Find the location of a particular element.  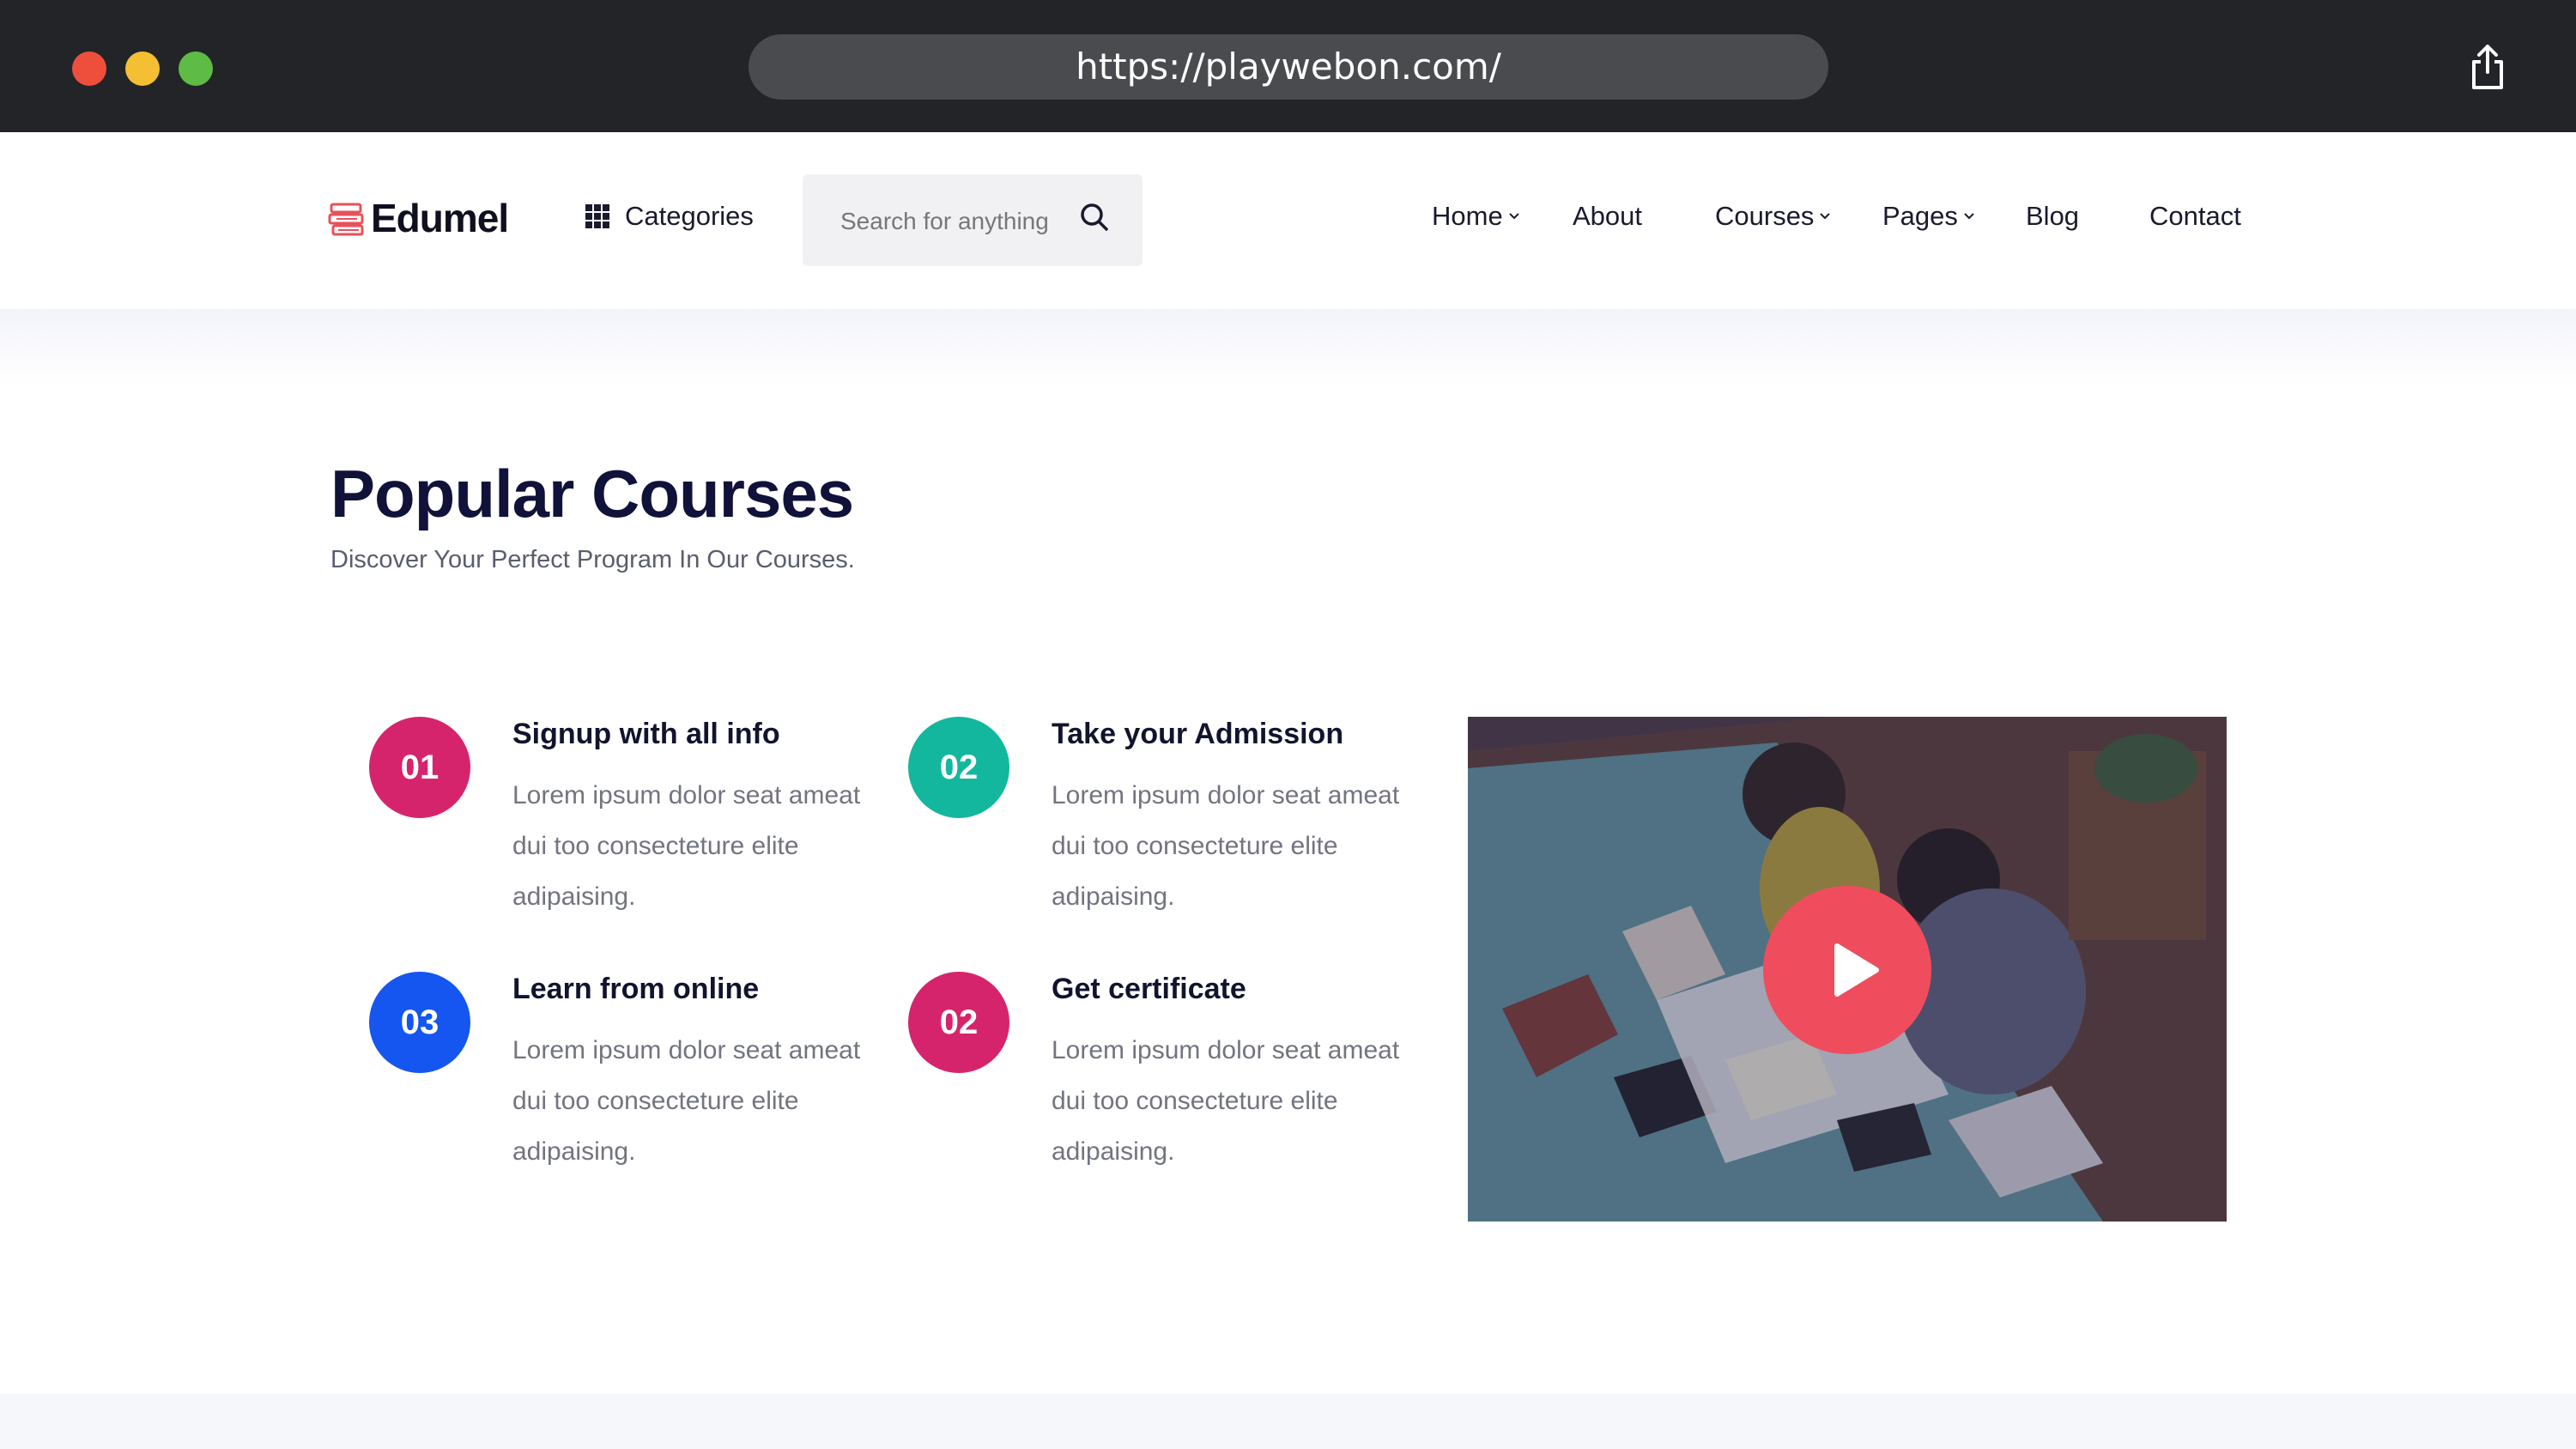

logo-text: Edumel is located at coordinates (440, 218).